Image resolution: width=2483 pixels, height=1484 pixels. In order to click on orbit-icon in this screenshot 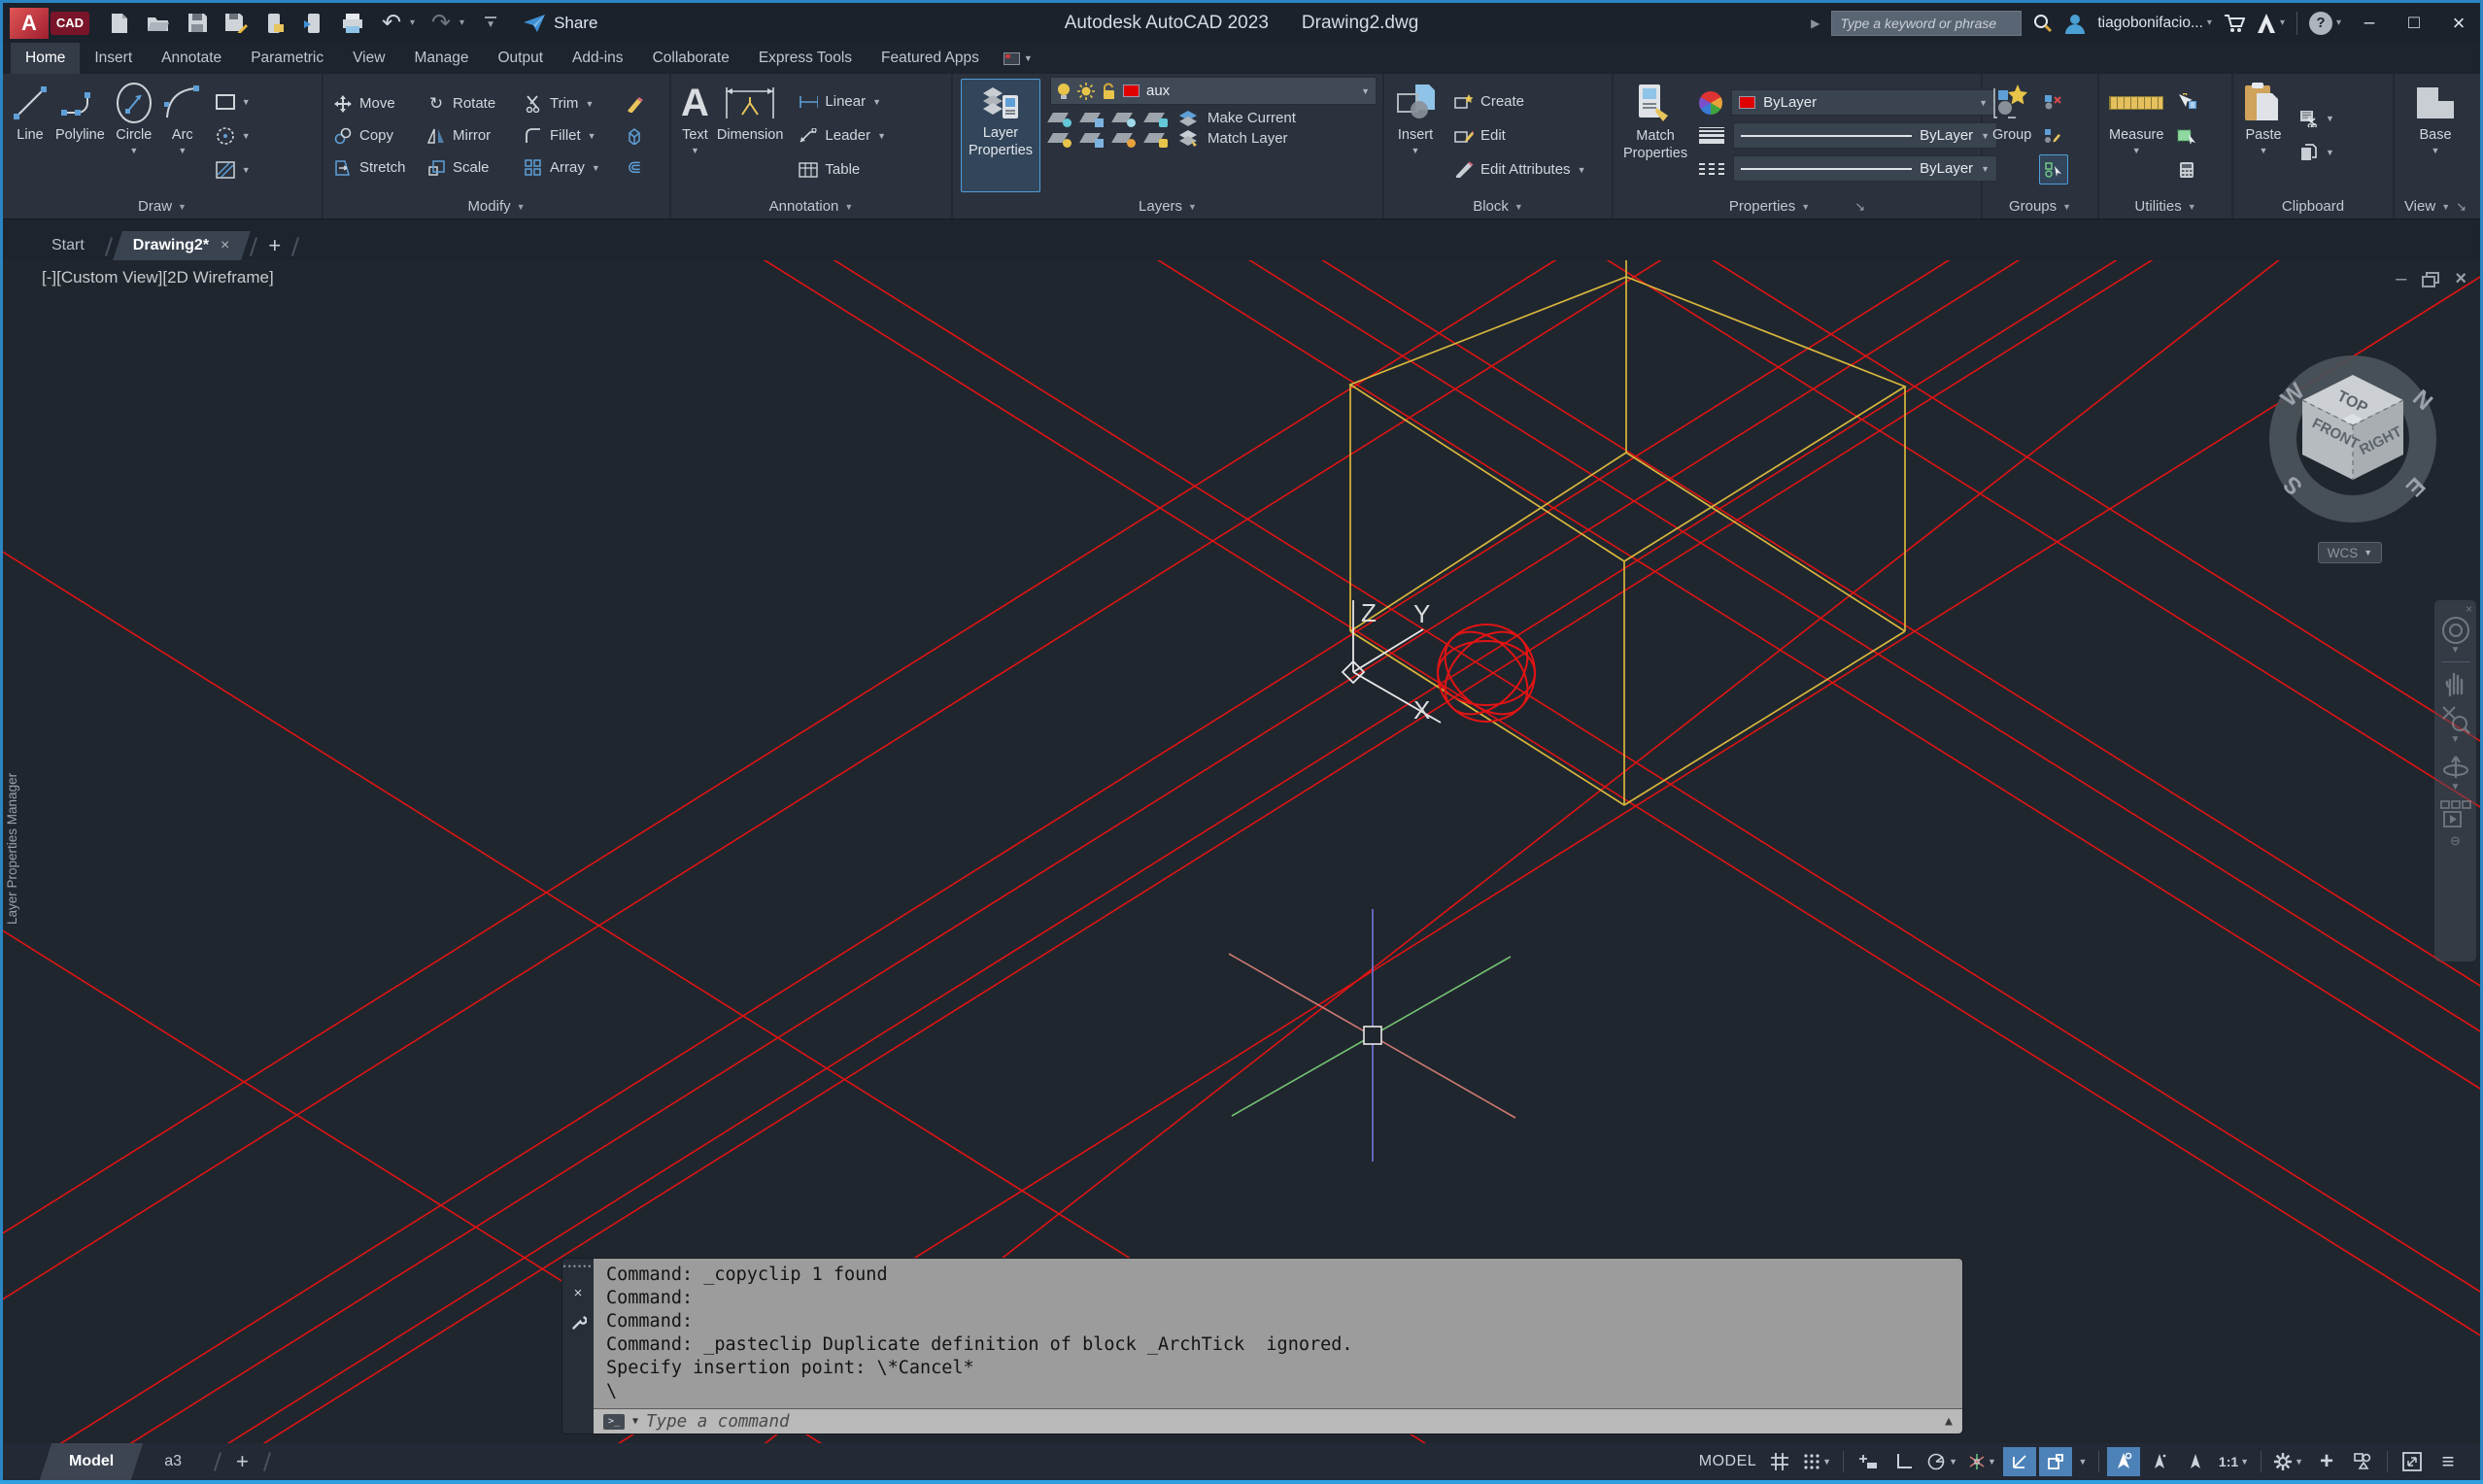, I will do `click(2455, 766)`.